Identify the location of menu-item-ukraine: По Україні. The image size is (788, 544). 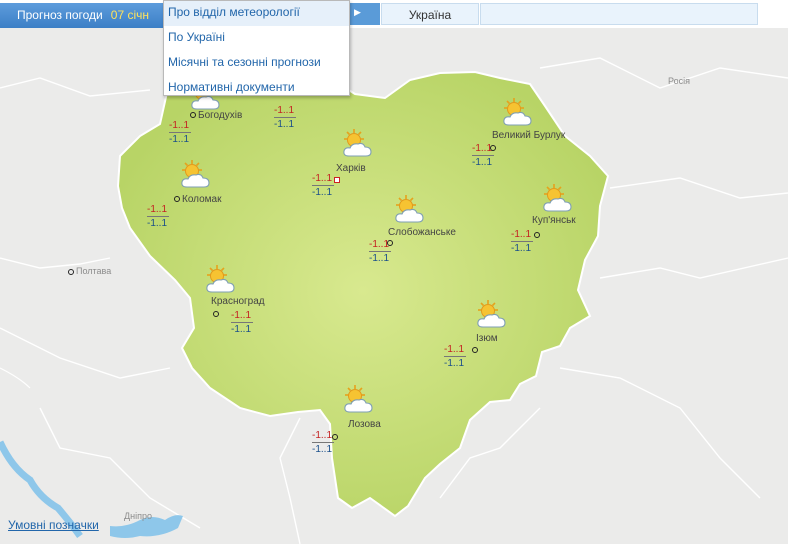
(256, 38).